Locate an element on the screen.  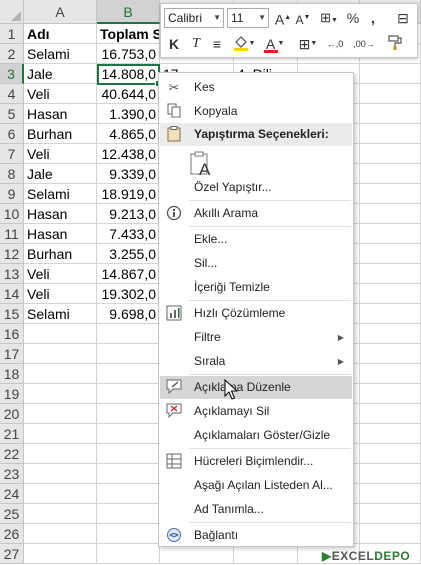
menu-item-smart-lookup: Akıllı Arama is located at coordinates (256, 213).